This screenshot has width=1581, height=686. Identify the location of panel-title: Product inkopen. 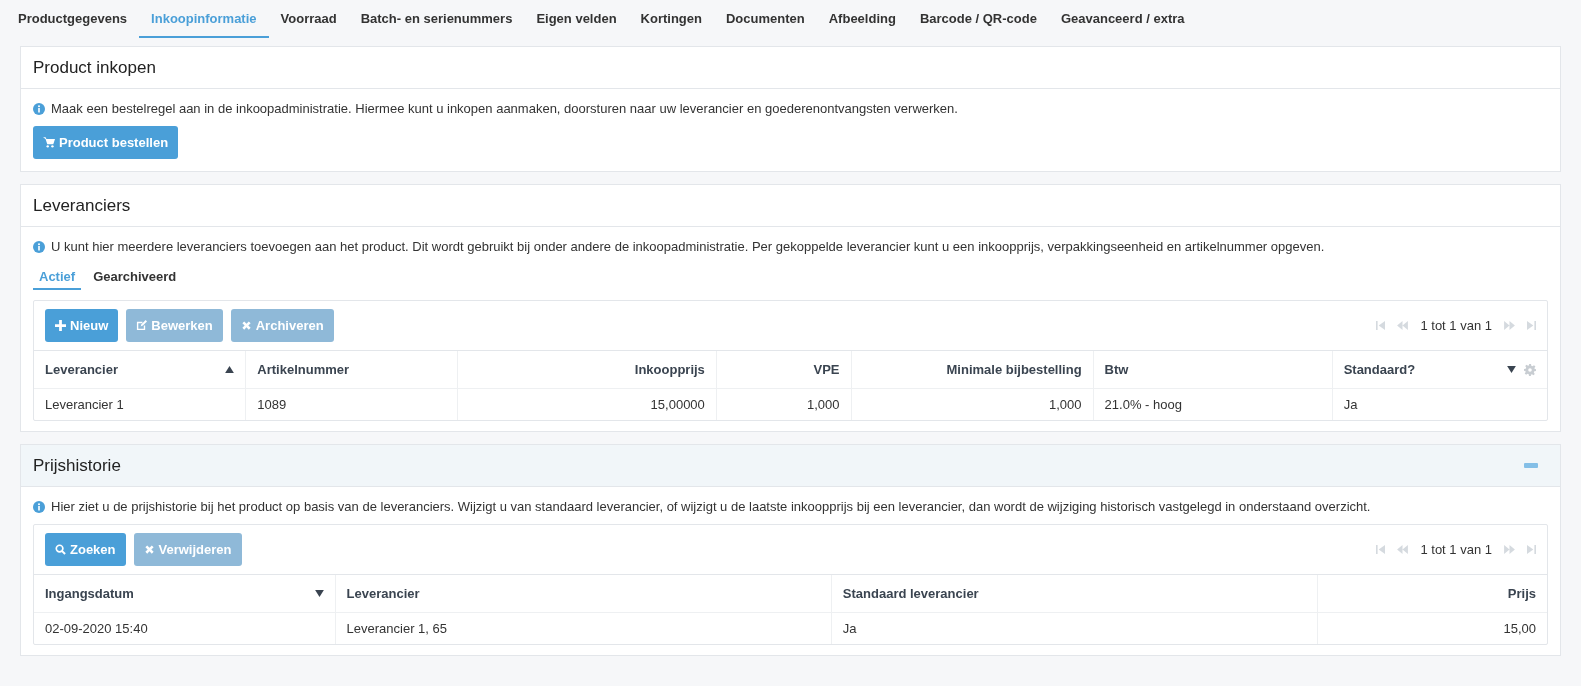
(94, 67).